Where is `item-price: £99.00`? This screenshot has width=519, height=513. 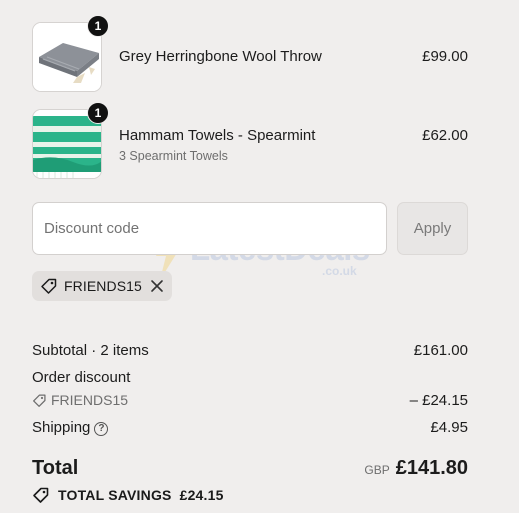 item-price: £99.00 is located at coordinates (445, 56).